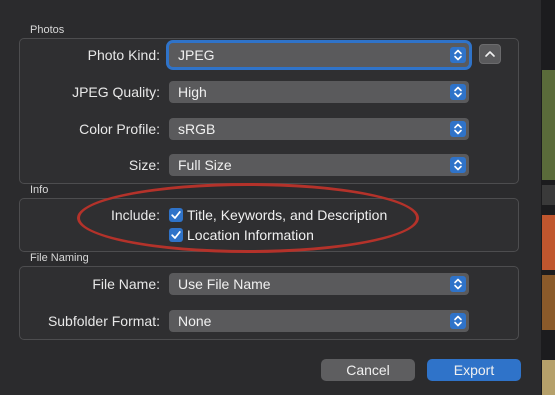 This screenshot has height=395, width=555. Describe the element at coordinates (103, 321) in the screenshot. I see `subfolder-format-label: Subfolder Format:` at that location.